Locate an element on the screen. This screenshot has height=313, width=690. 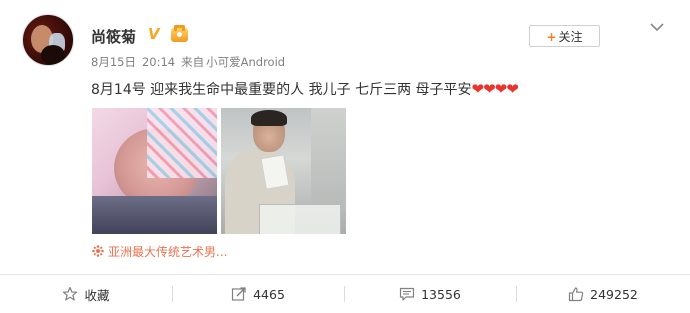
follow-button: + 关注 is located at coordinates (564, 36).